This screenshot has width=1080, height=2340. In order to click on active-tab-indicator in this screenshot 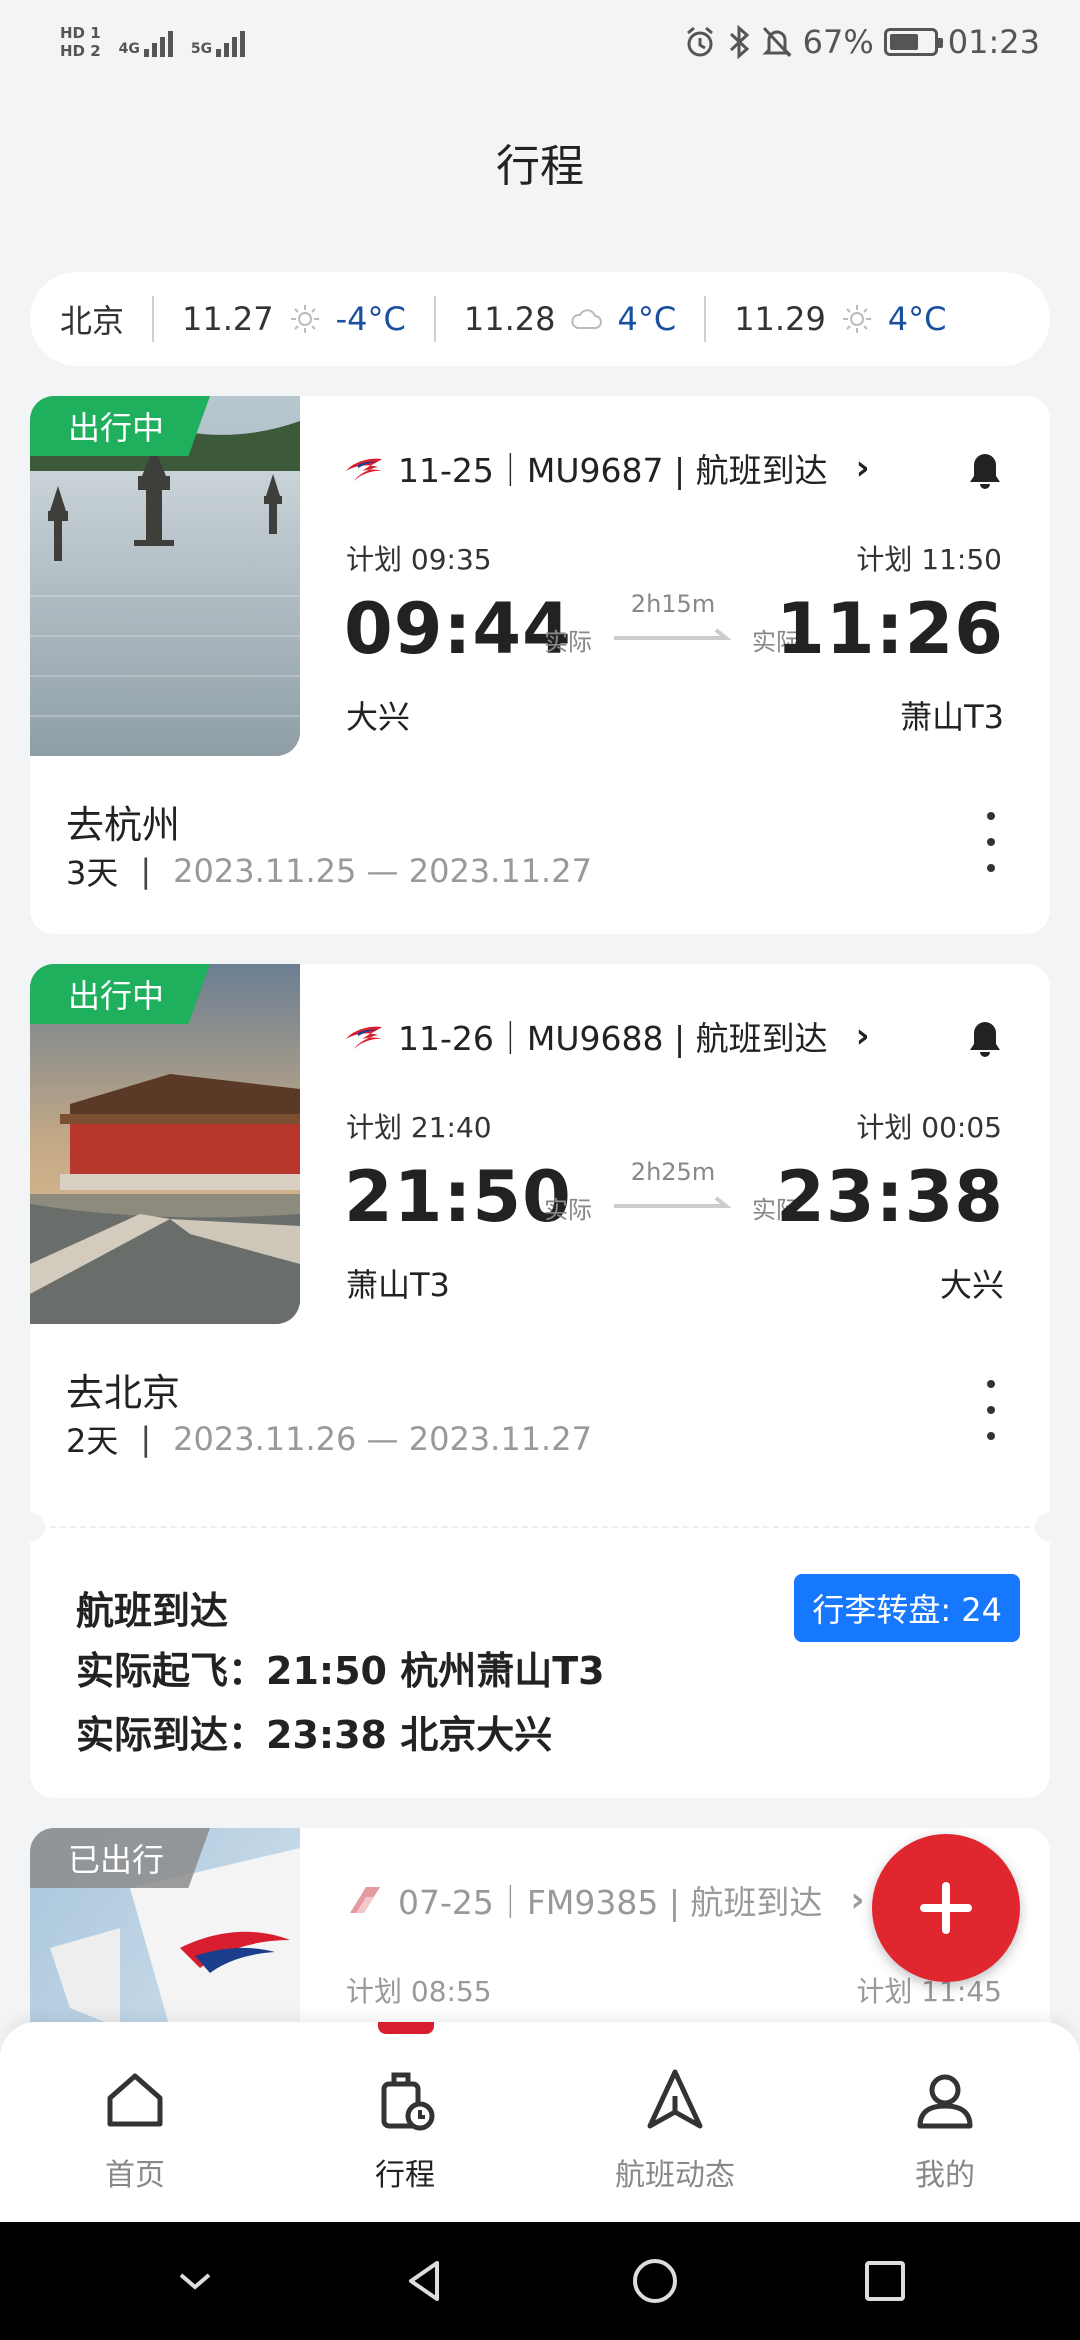, I will do `click(406, 2028)`.